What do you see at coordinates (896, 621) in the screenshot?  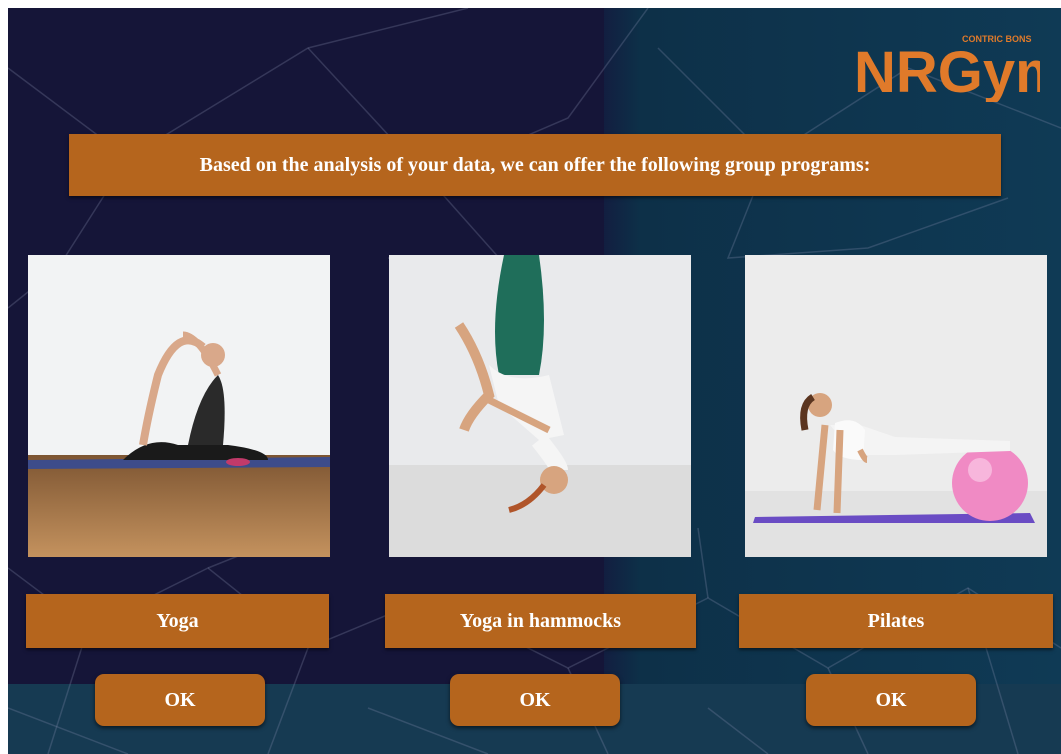 I see `program-label-pilates: Pilates` at bounding box center [896, 621].